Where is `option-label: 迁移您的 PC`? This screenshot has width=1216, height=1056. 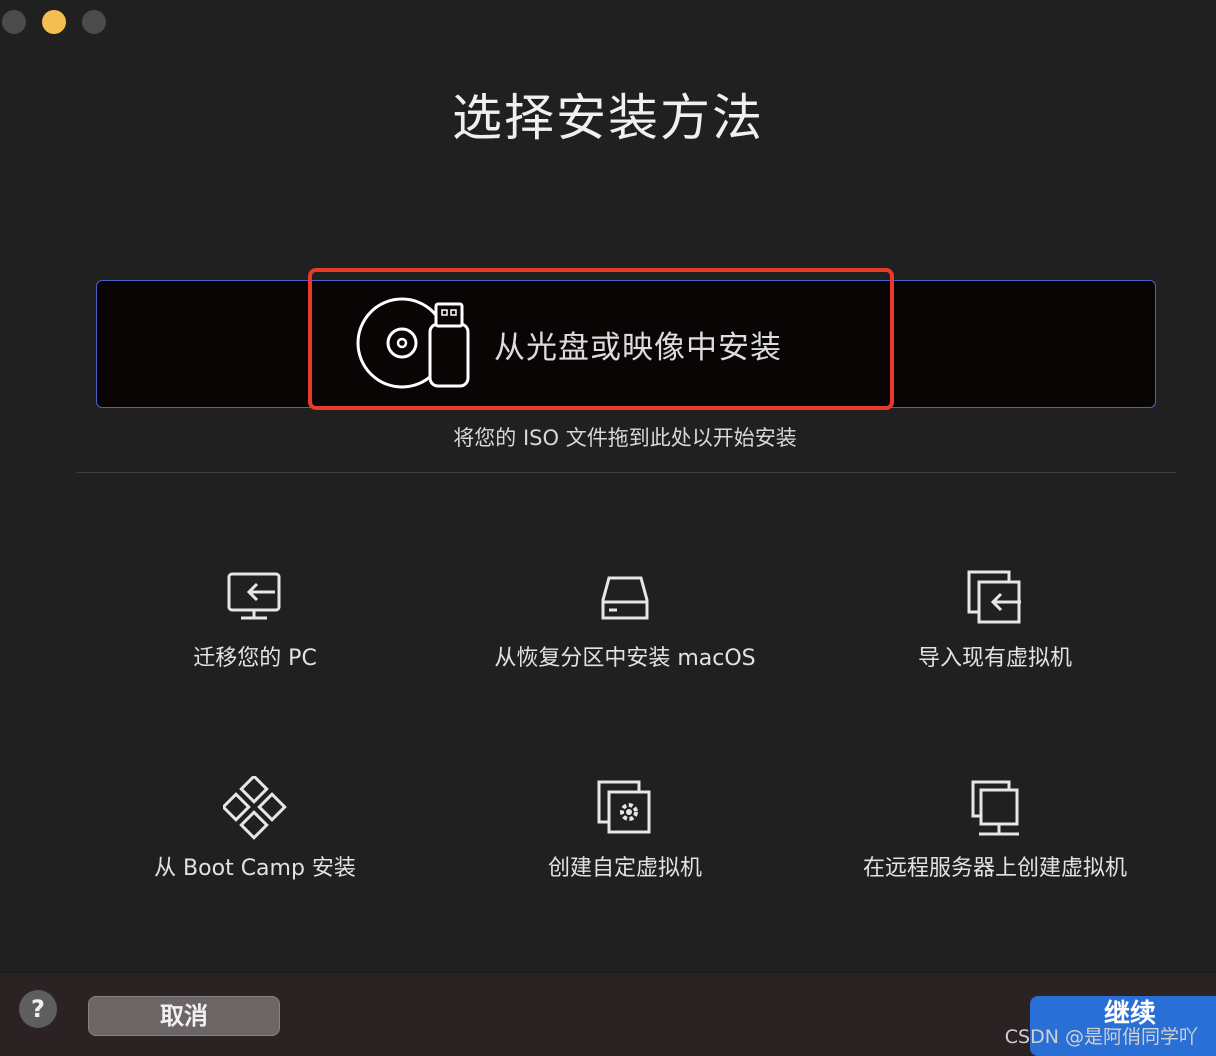
option-label: 迁移您的 PC is located at coordinates (255, 658).